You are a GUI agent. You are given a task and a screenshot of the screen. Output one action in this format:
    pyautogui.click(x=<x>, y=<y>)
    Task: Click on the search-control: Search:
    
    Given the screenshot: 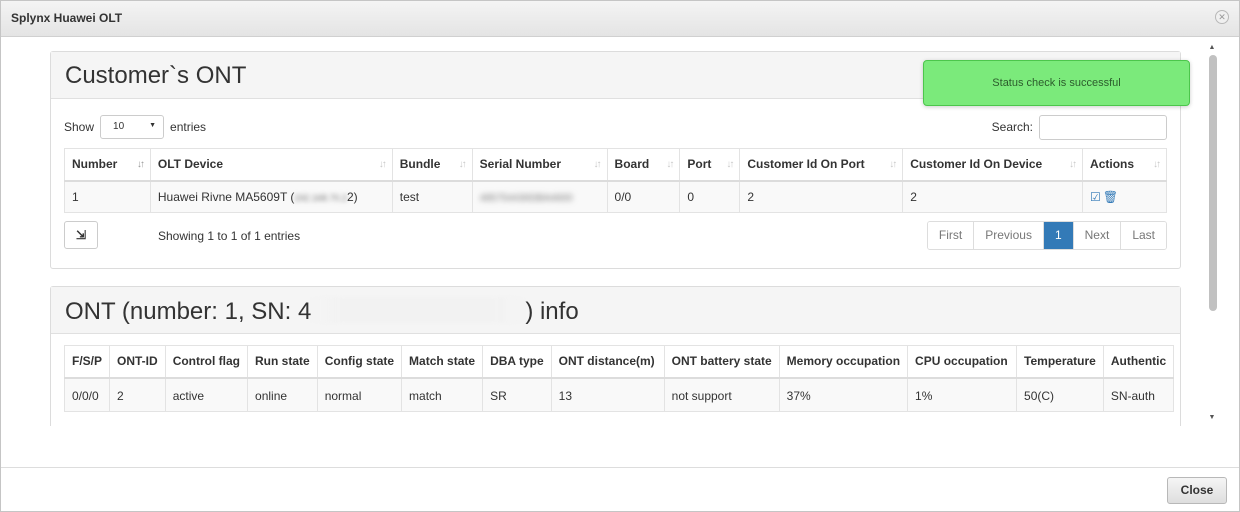 What is the action you would take?
    pyautogui.click(x=1079, y=127)
    